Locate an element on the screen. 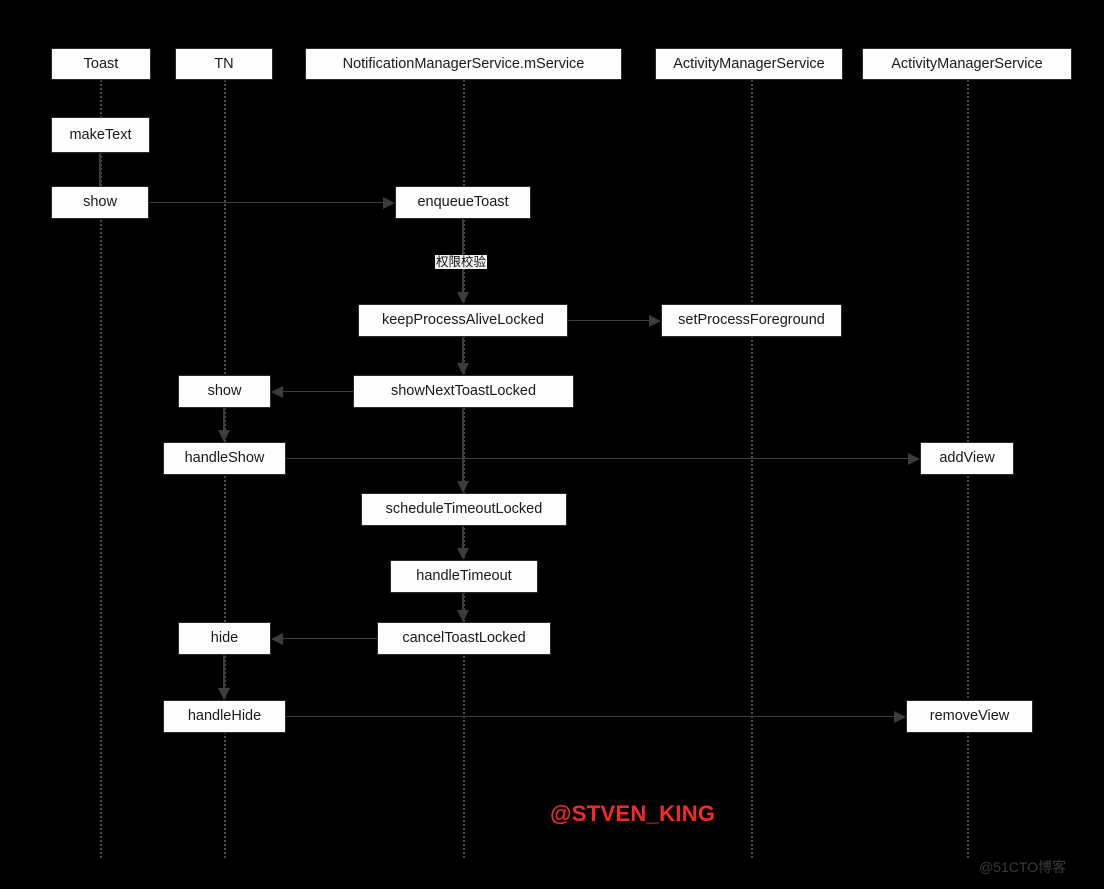 The width and height of the screenshot is (1104, 889). edge-canceltoastlocked-to-hide is located at coordinates (330, 638).